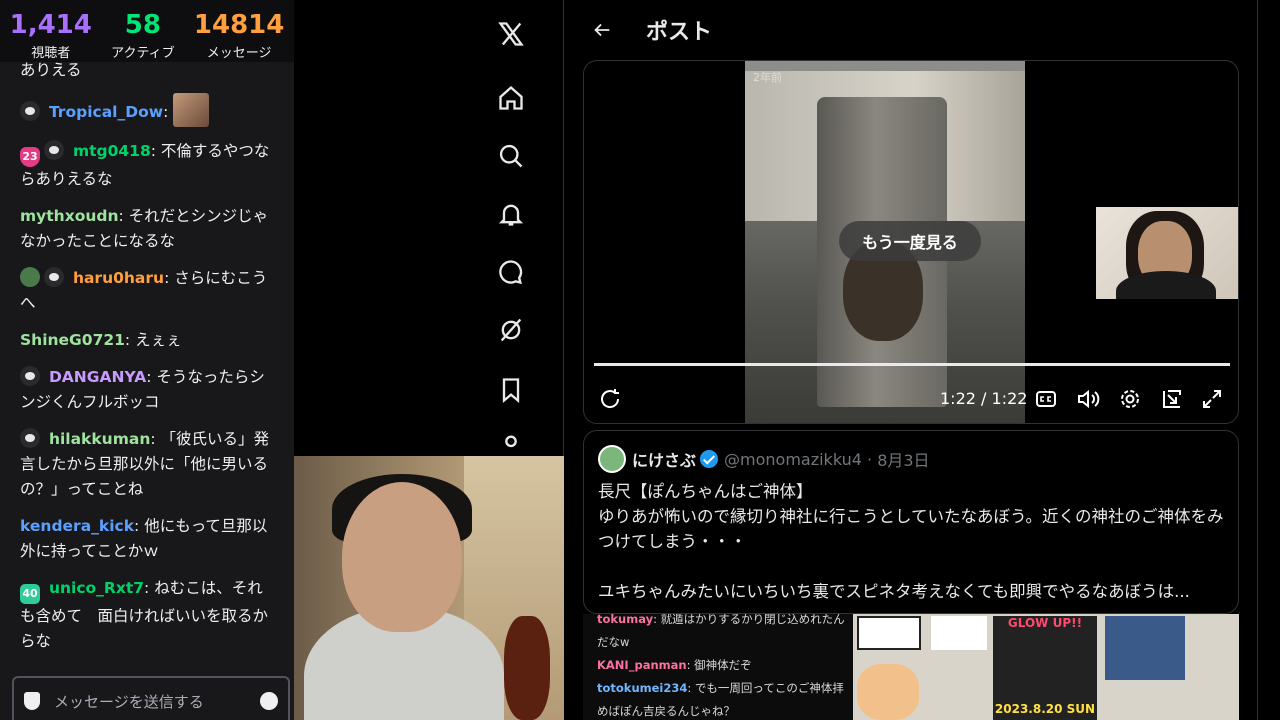 This screenshot has height=720, width=1280. What do you see at coordinates (1045, 623) in the screenshot?
I see `poster-title: GLOW UP!!` at bounding box center [1045, 623].